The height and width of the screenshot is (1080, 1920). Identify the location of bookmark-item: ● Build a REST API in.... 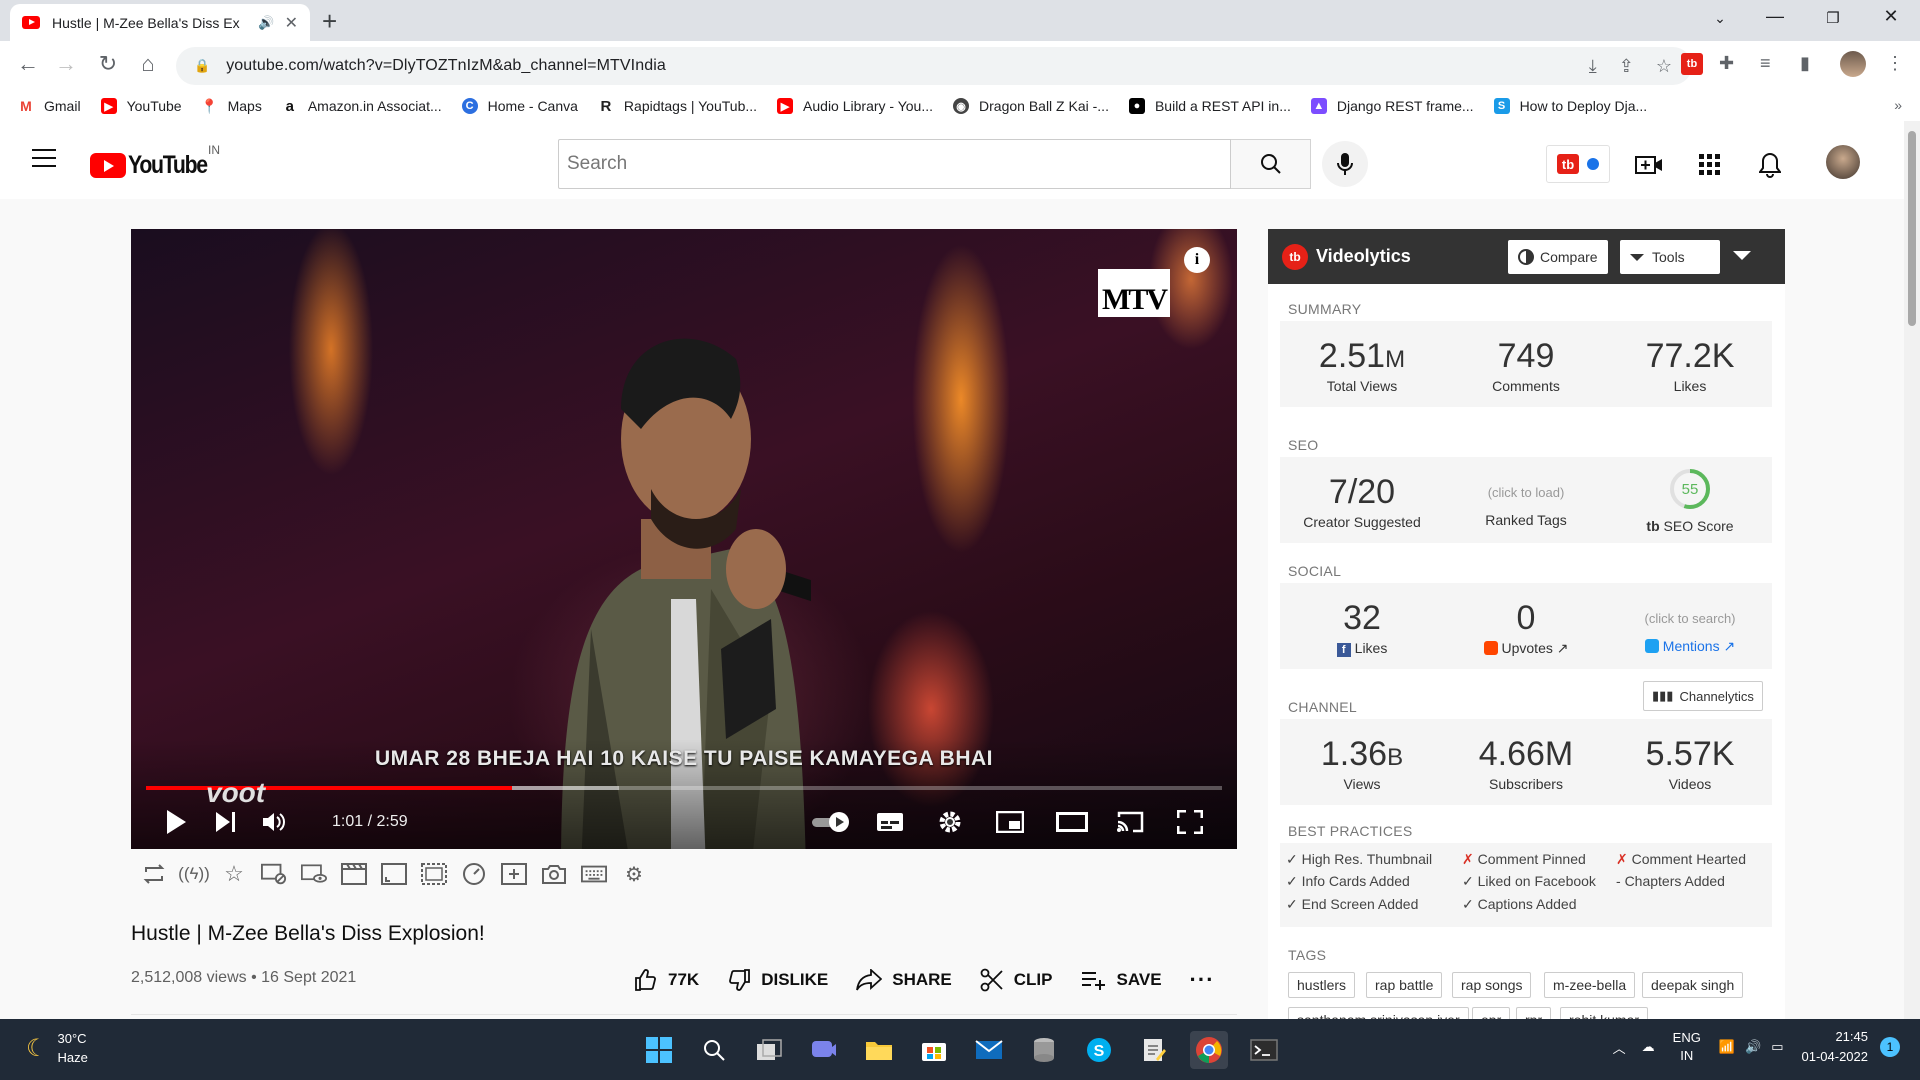
(1209, 106).